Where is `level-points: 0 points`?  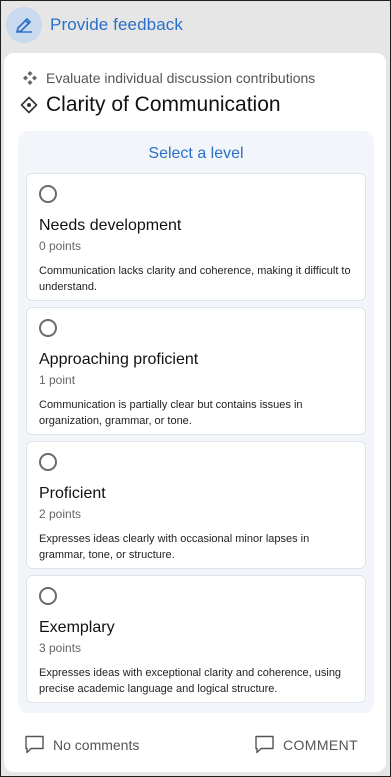 level-points: 0 points is located at coordinates (60, 246).